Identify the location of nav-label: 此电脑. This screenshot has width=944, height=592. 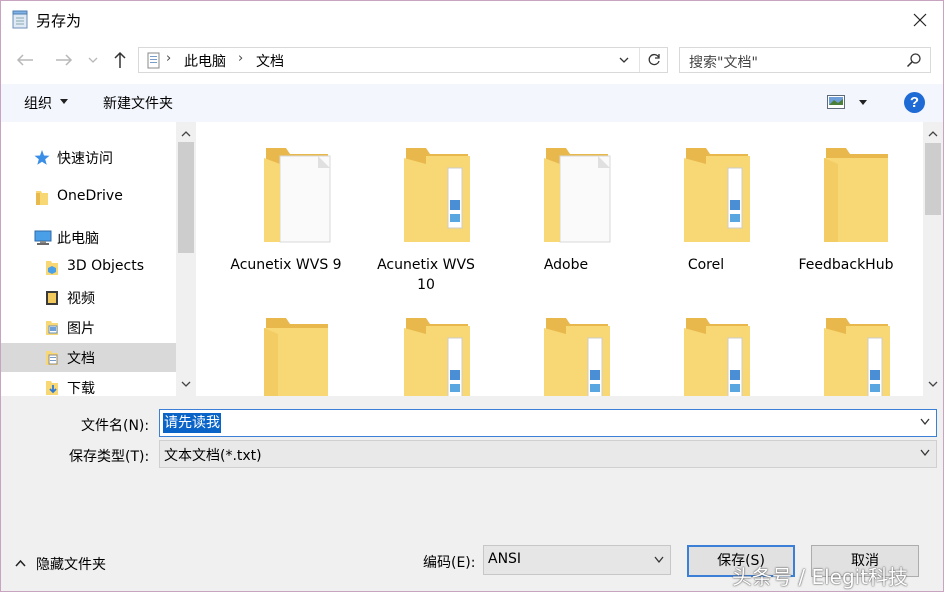
(78, 239).